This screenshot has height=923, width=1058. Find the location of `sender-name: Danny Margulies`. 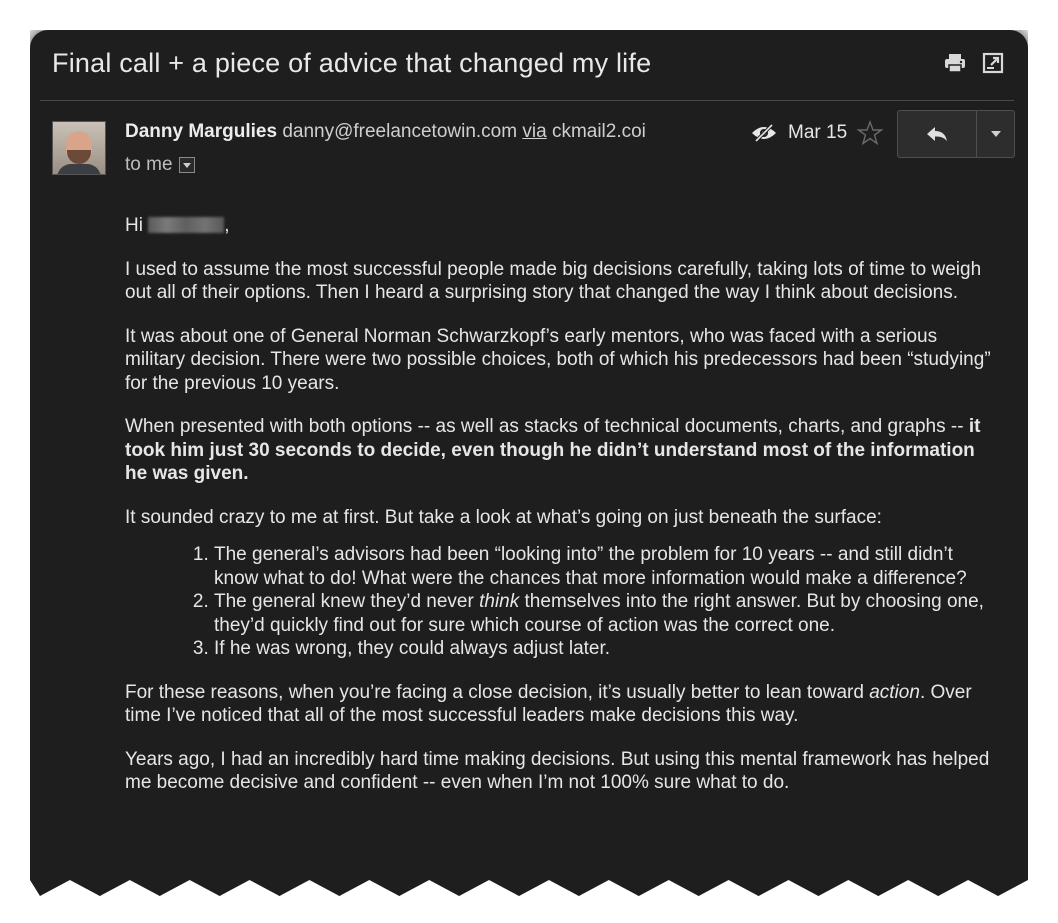

sender-name: Danny Margulies is located at coordinates (201, 131).